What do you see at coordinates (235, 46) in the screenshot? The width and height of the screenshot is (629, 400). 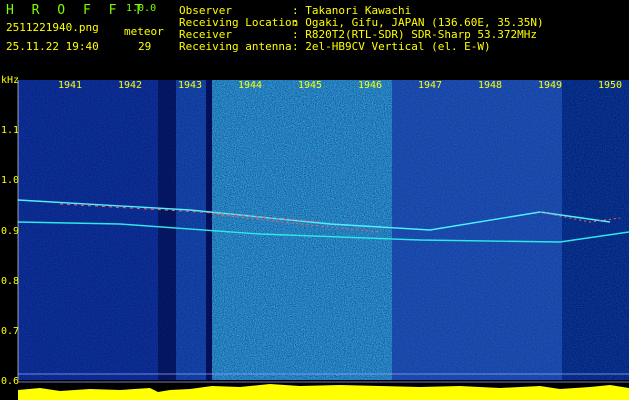 I see `antenna-label: Receiving antenna` at bounding box center [235, 46].